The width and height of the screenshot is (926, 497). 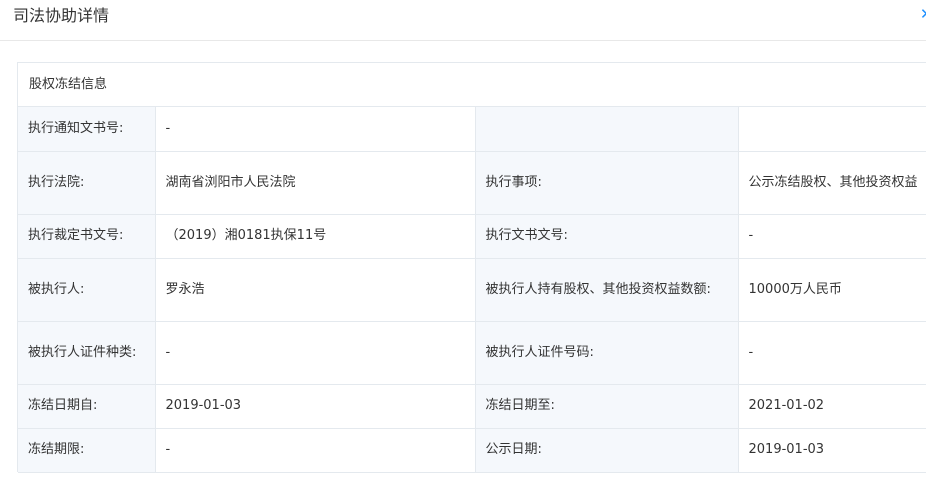 I want to click on row-value: 公示冻结股权、其他投资权益, so click(x=831, y=182).